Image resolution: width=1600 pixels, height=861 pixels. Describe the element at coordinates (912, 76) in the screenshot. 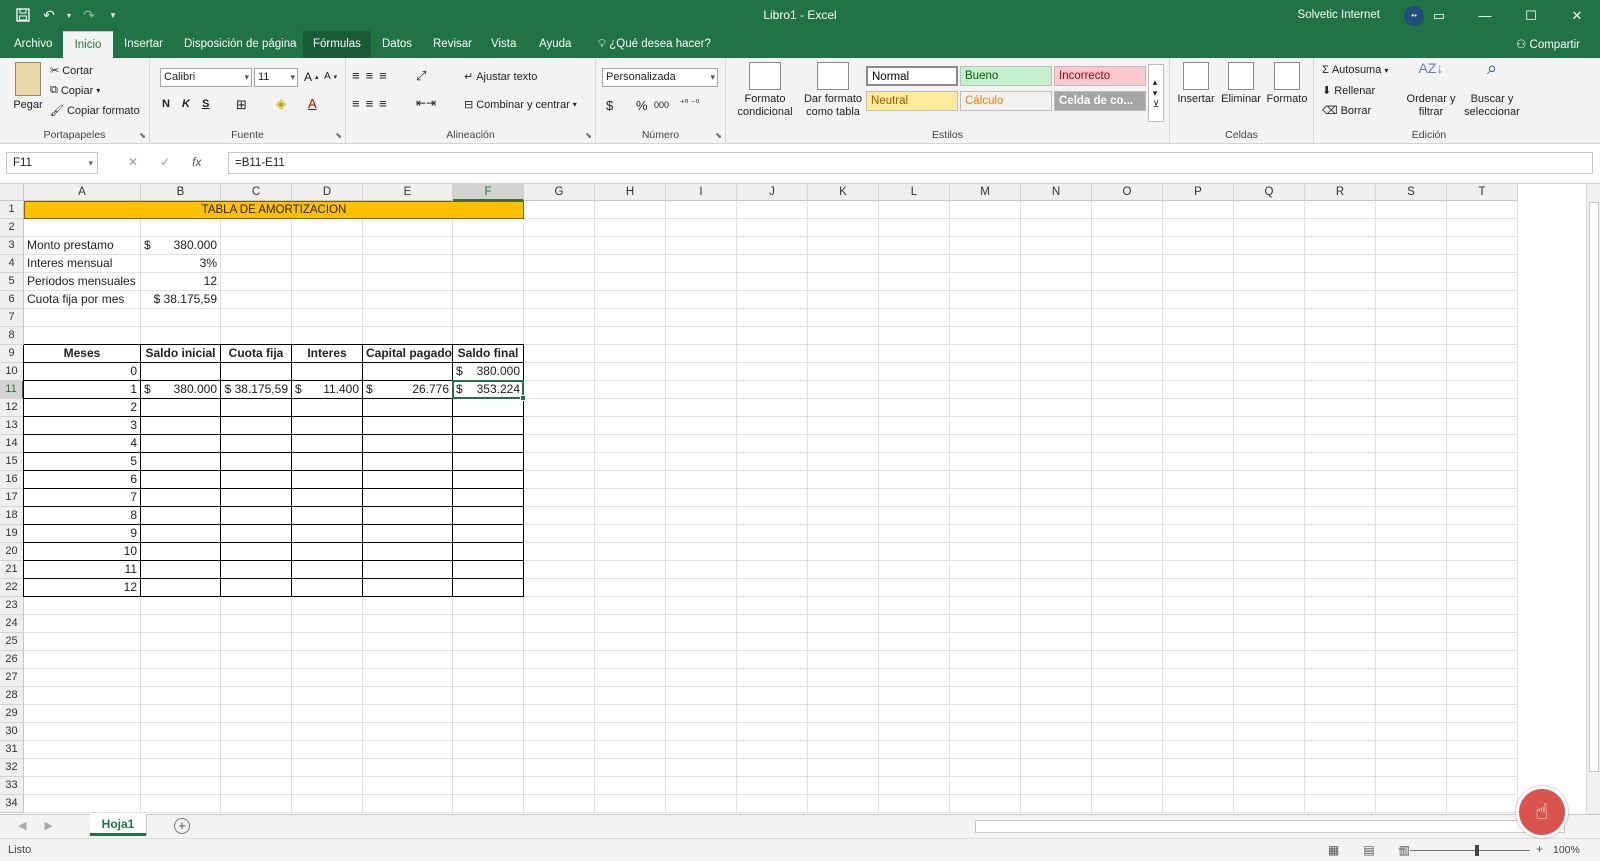

I see `cell-style-1: Normal` at that location.